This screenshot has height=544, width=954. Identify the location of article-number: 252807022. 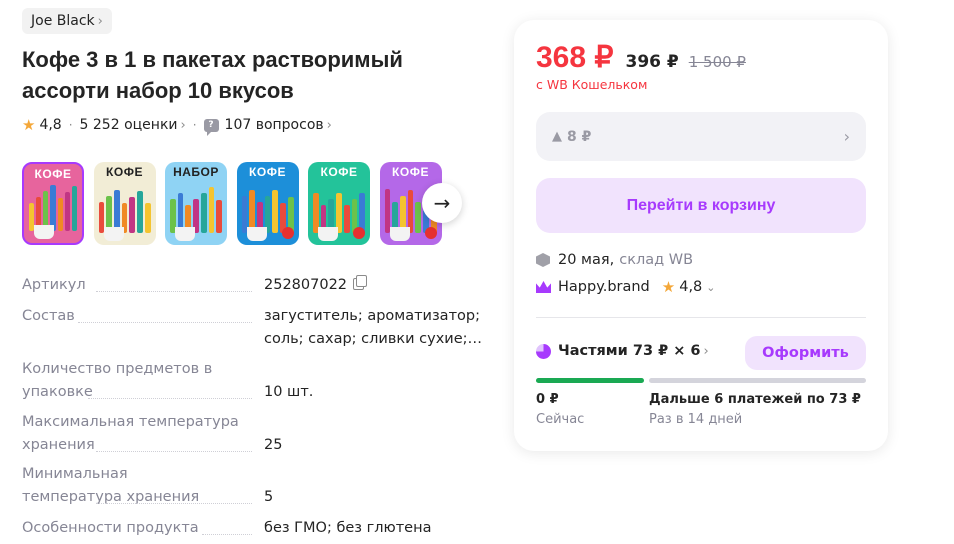
(305, 285).